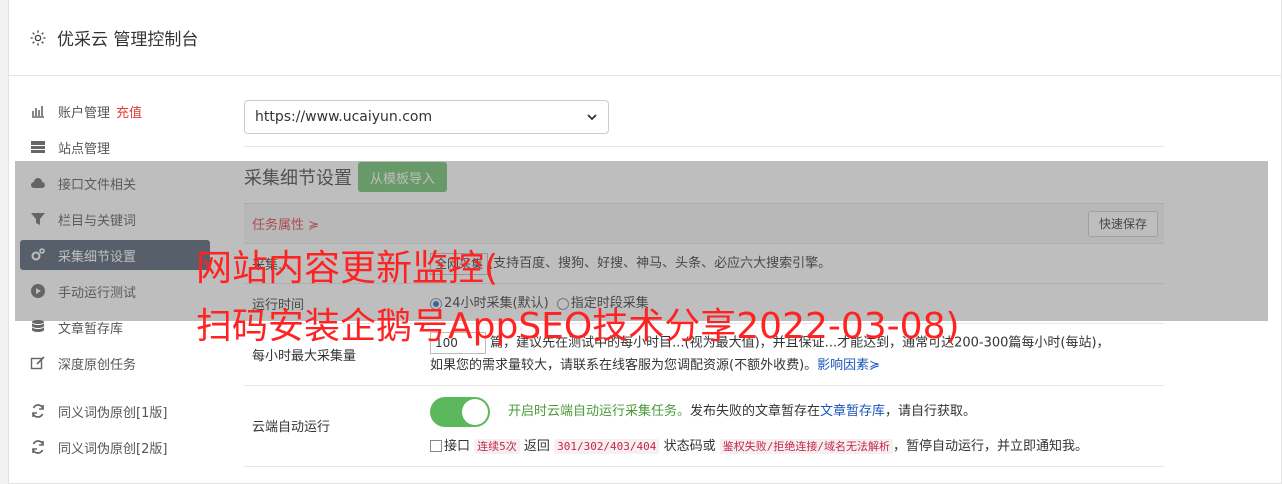 The width and height of the screenshot is (1282, 484). What do you see at coordinates (607, 446) in the screenshot?
I see `code-status: 301/302/403/404` at bounding box center [607, 446].